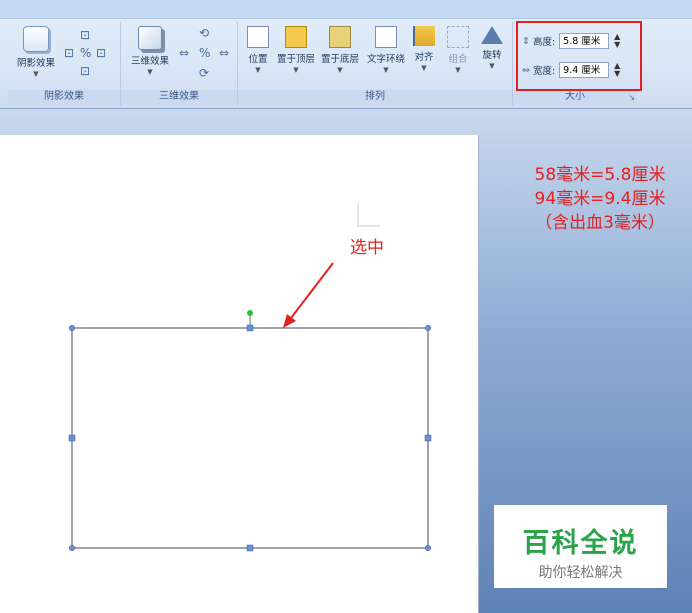 The image size is (692, 613). Describe the element at coordinates (250, 328) in the screenshot. I see `resize-handle-top` at that location.